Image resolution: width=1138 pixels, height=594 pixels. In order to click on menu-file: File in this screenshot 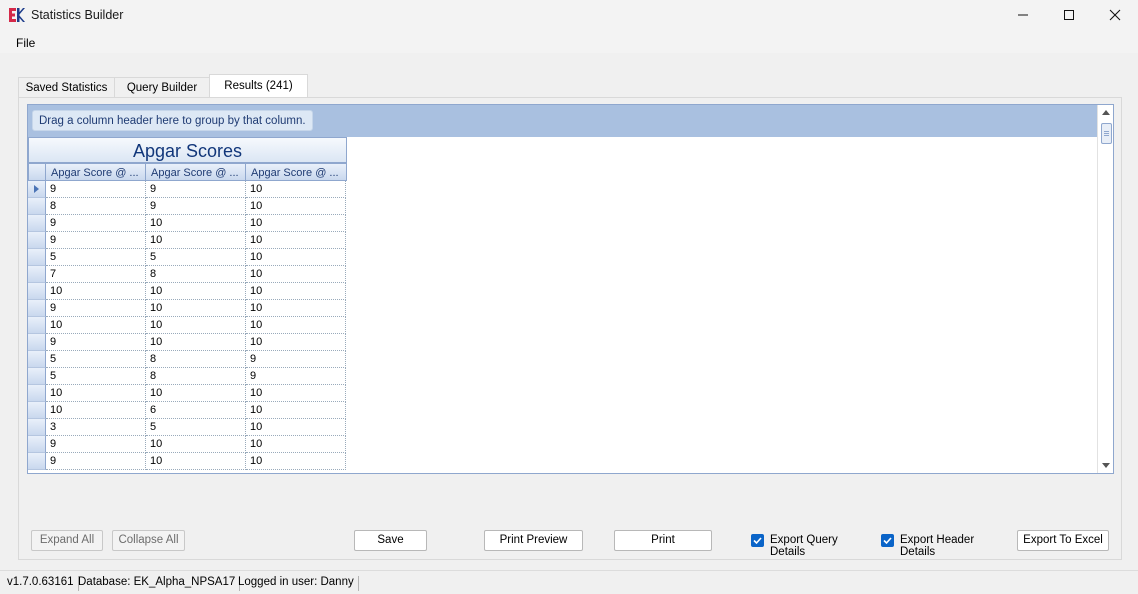, I will do `click(25, 43)`.